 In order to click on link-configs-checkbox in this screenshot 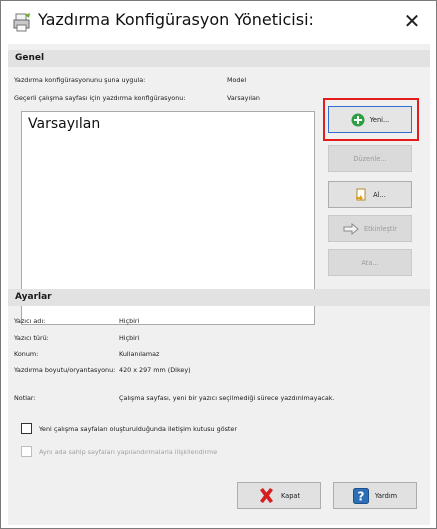, I will do `click(26, 451)`.